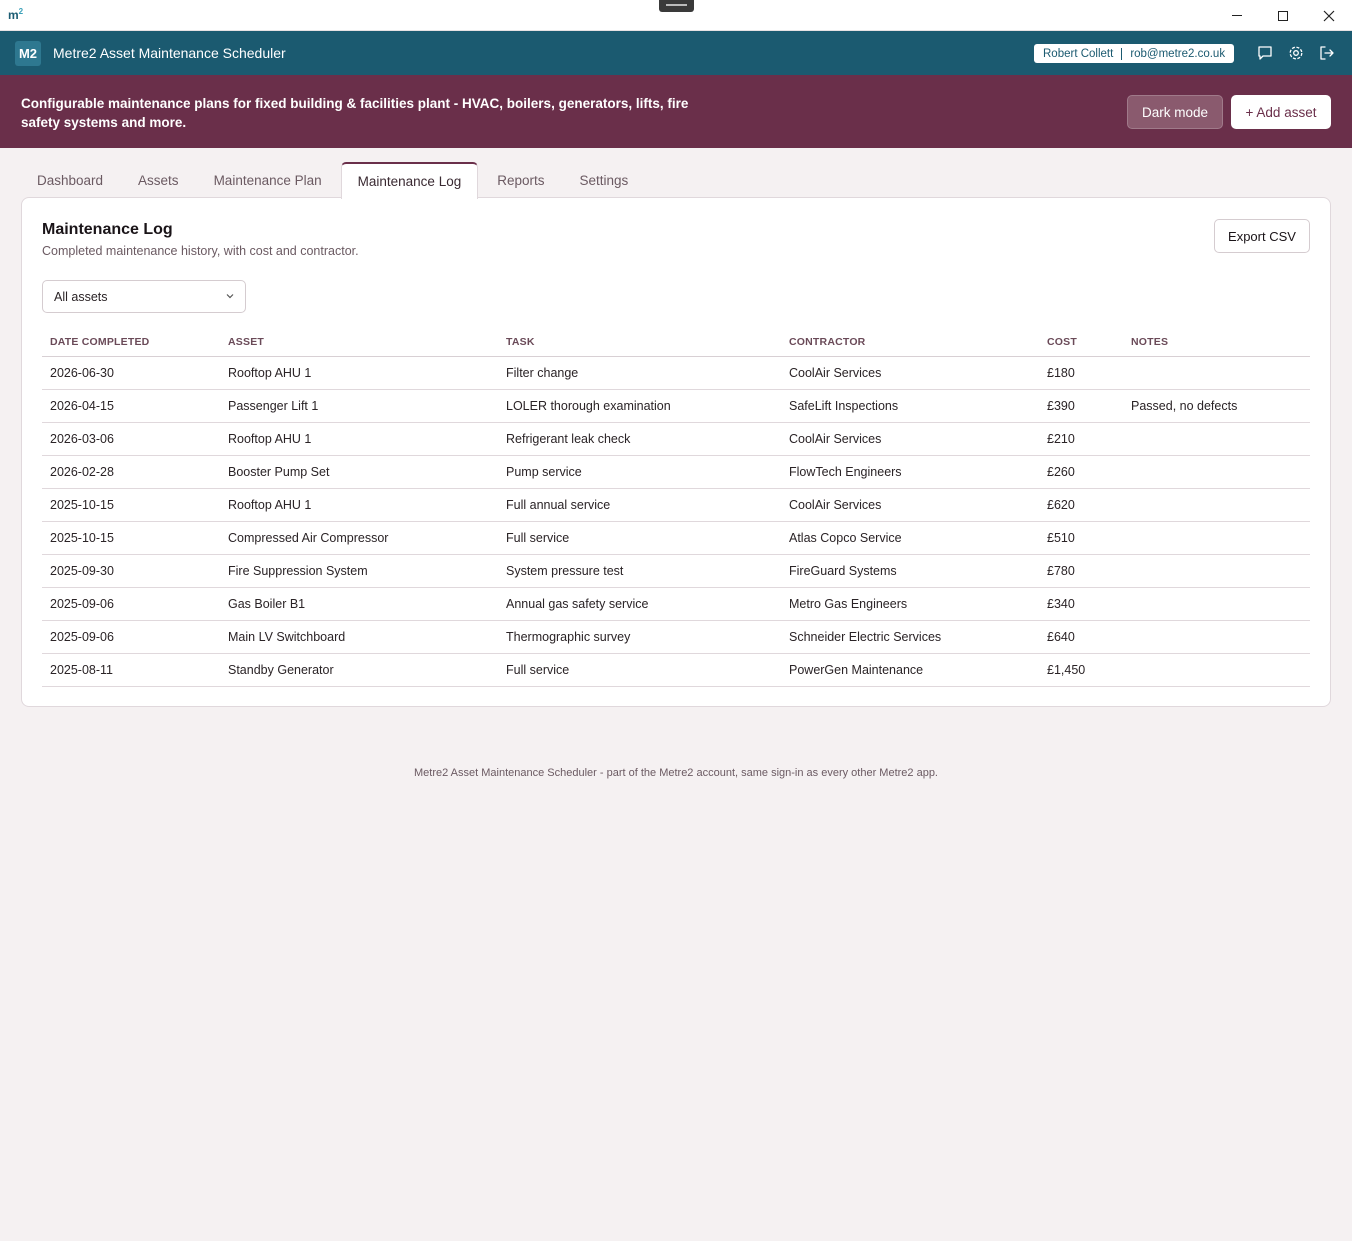 The height and width of the screenshot is (1241, 1352). Describe the element at coordinates (1216, 342) in the screenshot. I see `column-header: Notes` at that location.